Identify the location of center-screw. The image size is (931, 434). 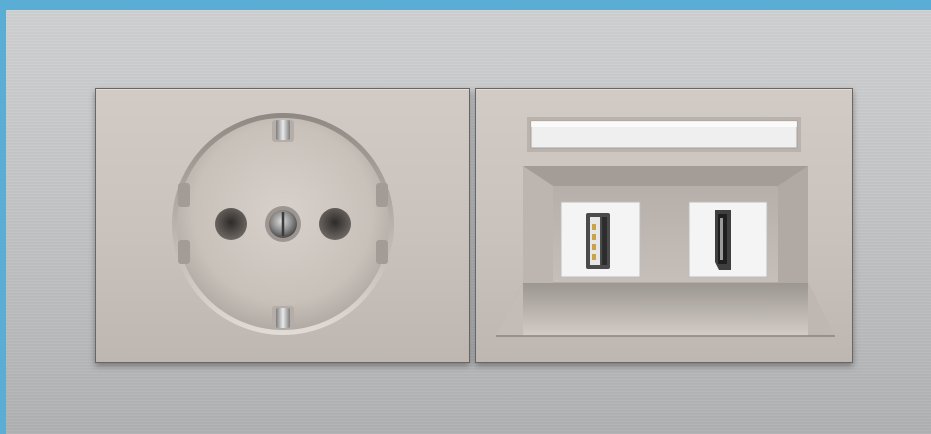
(283, 224).